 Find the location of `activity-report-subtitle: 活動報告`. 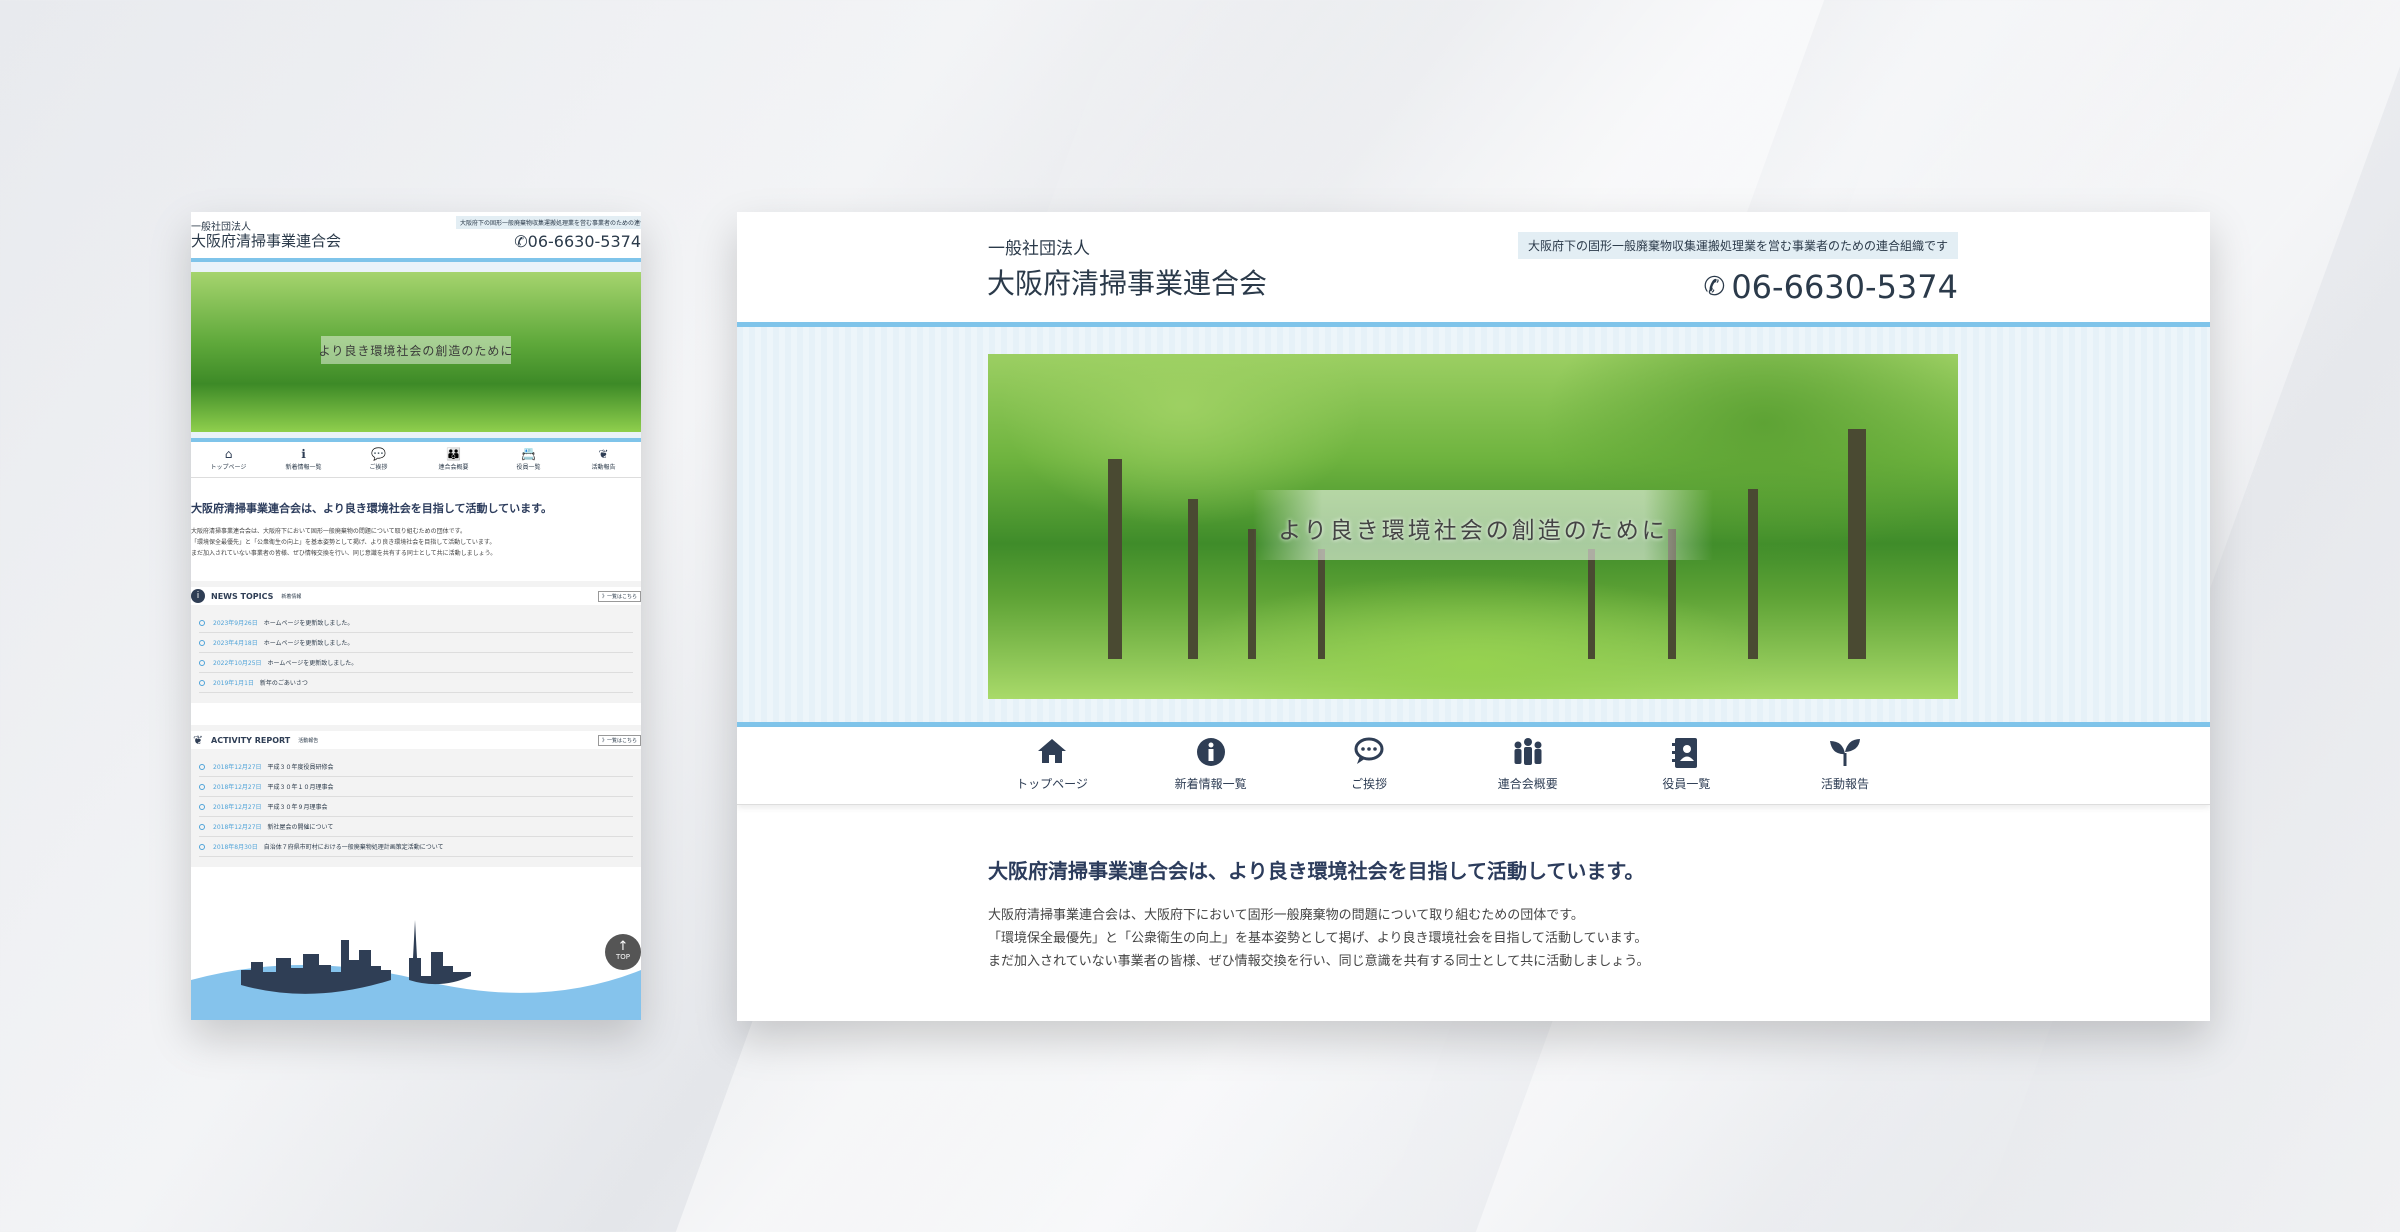

activity-report-subtitle: 活動報告 is located at coordinates (308, 740).